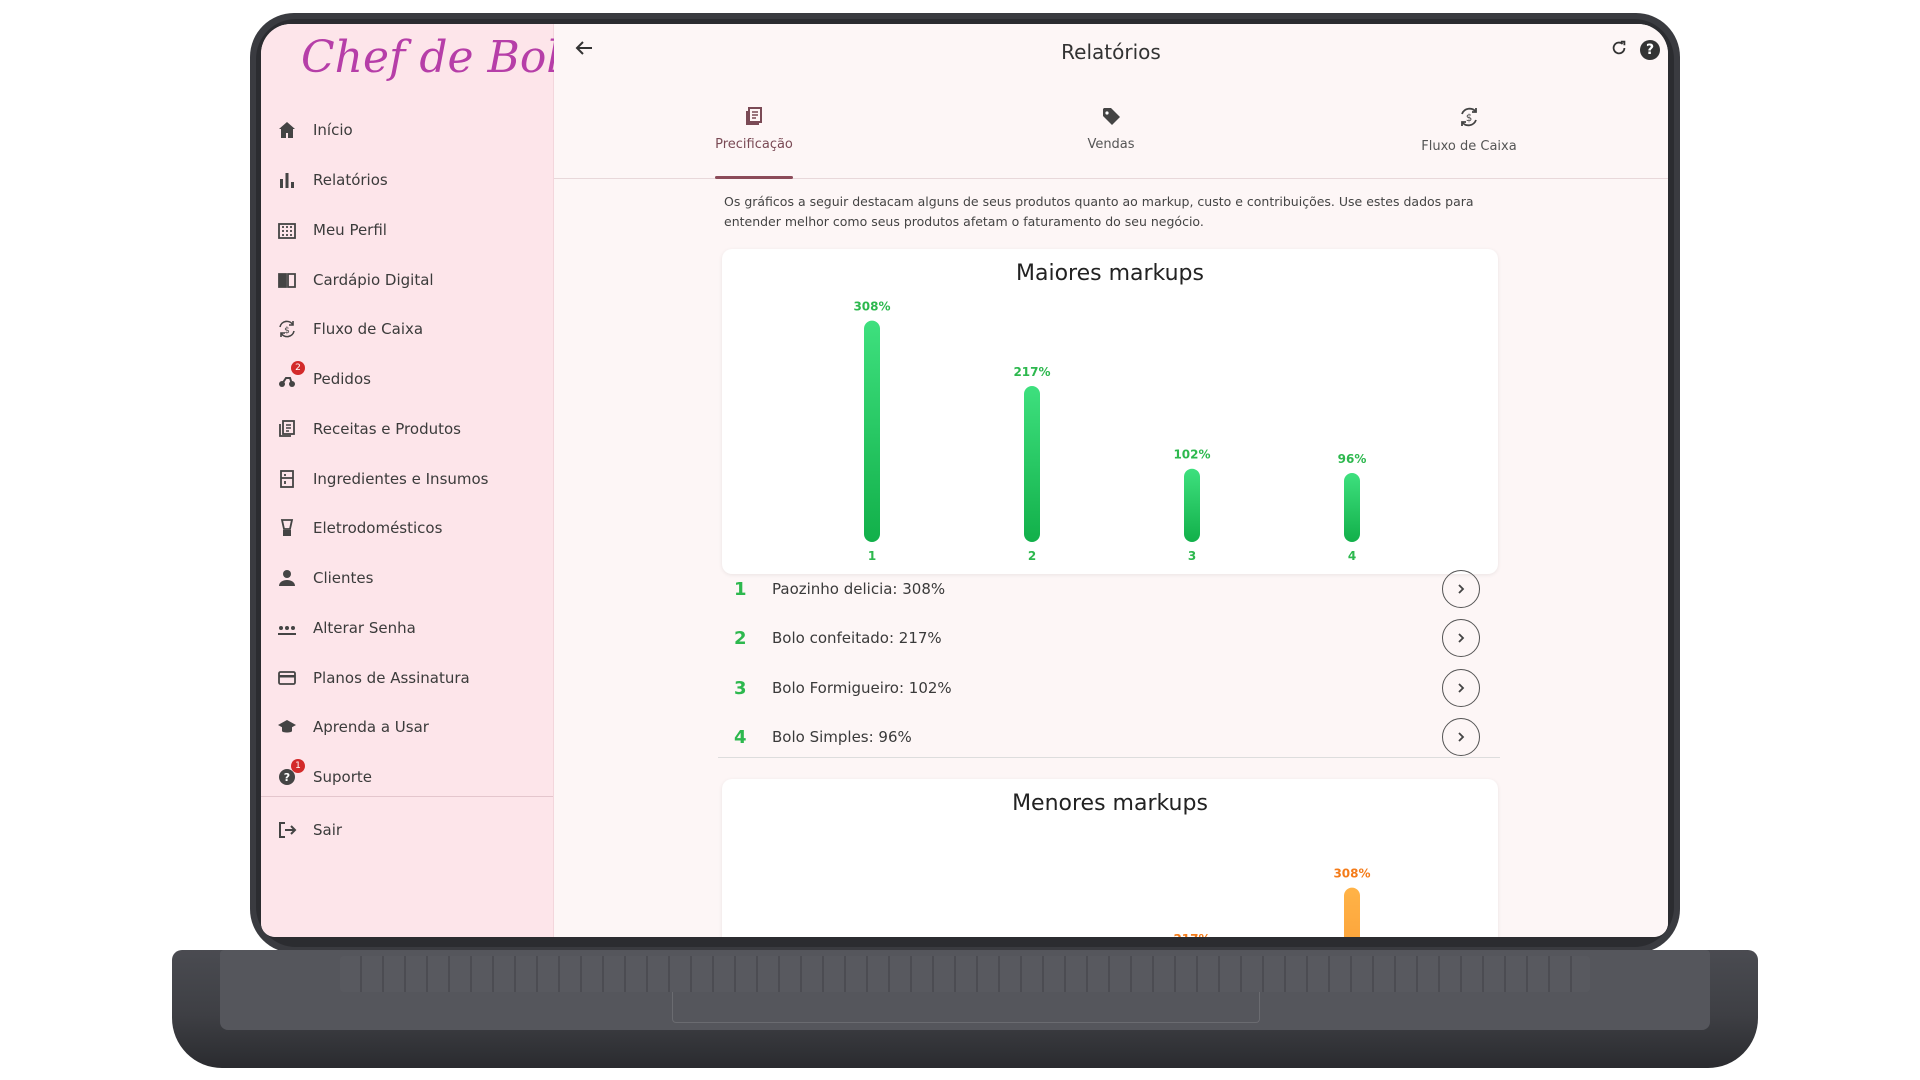  What do you see at coordinates (740, 589) in the screenshot?
I see `rank-number: 1` at bounding box center [740, 589].